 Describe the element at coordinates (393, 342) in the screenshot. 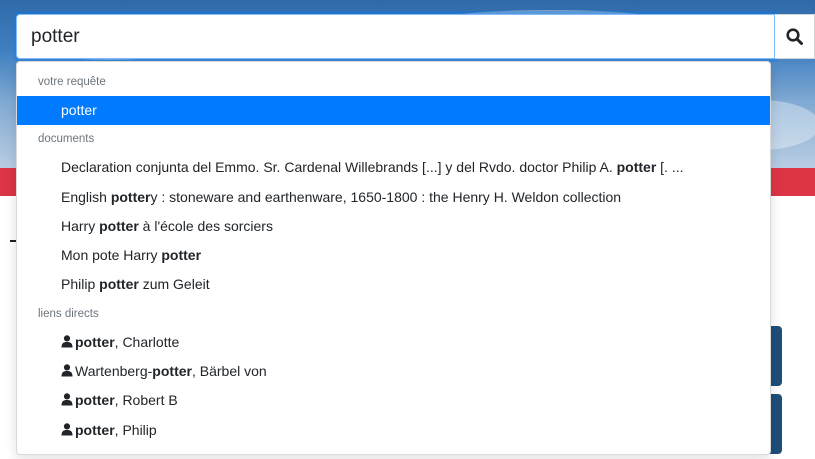

I see `suggestion-link-person: potter, Charlotte` at that location.